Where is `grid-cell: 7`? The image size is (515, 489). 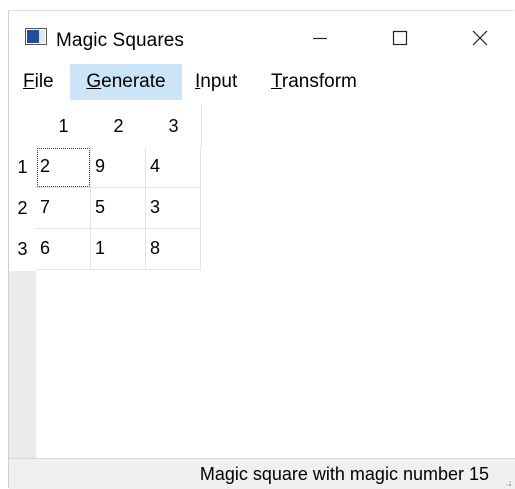
grid-cell: 7 is located at coordinates (63, 208).